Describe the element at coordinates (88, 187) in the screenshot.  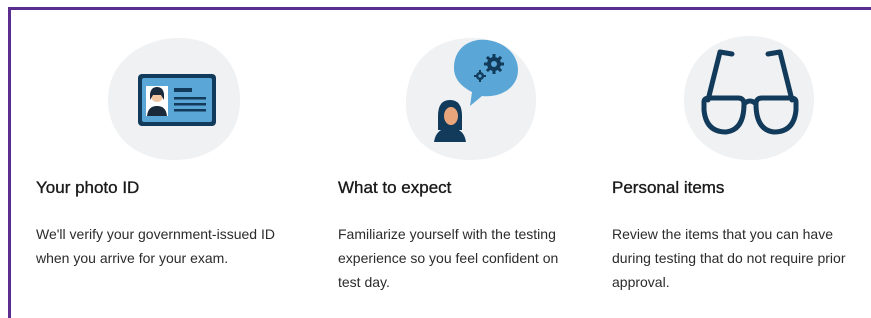
I see `card-title: Your photo ID` at that location.